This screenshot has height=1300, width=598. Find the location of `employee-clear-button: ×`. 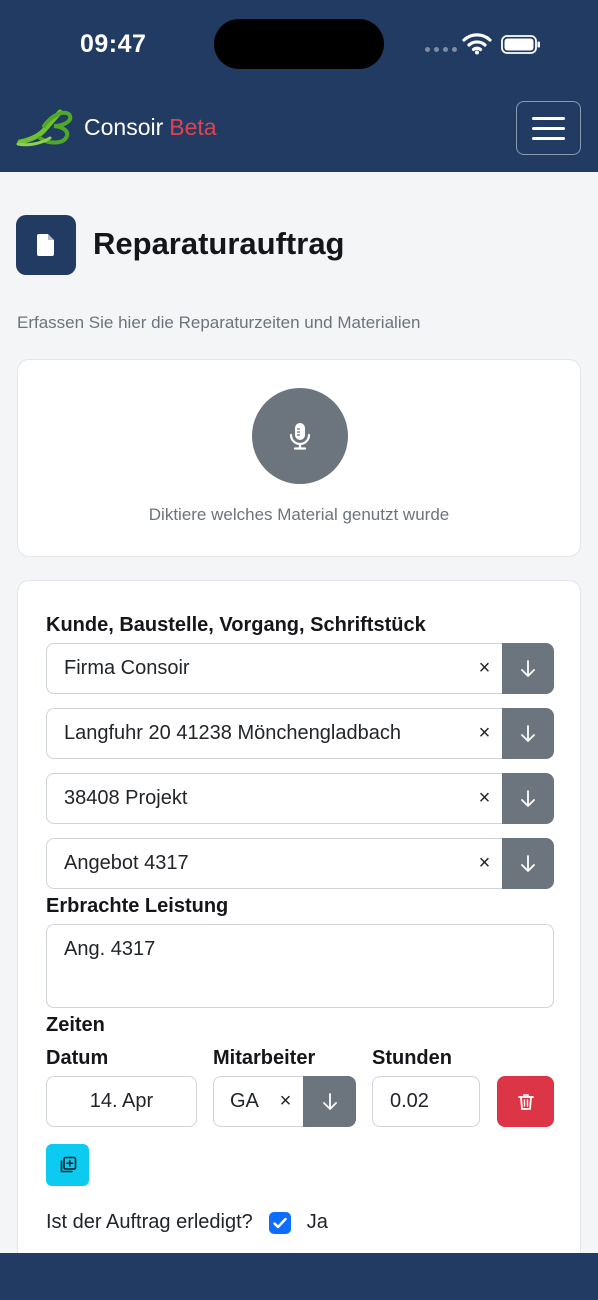

employee-clear-button: × is located at coordinates (285, 1101).